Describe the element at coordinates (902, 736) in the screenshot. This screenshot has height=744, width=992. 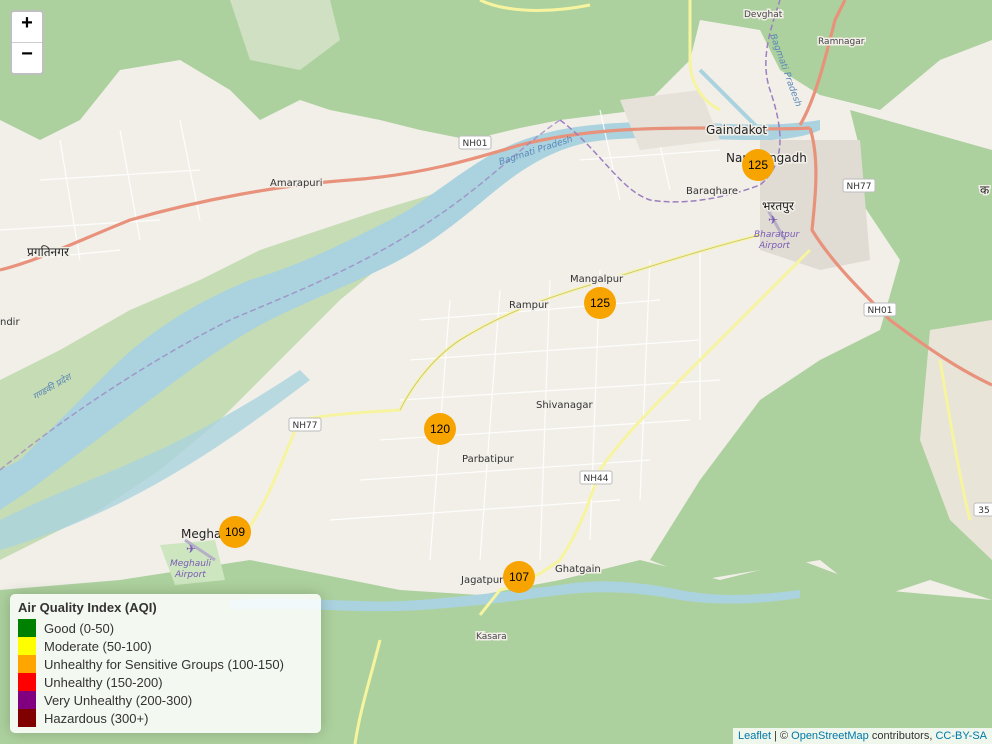
I see `attribution-contributors: contributors,` at that location.